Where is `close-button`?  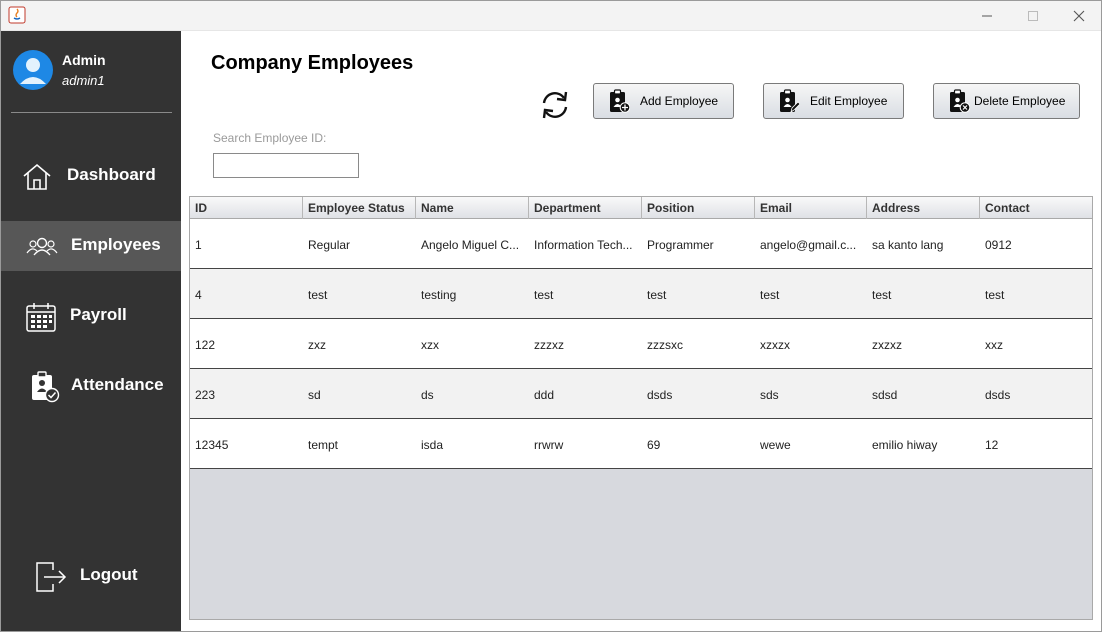
close-button is located at coordinates (1079, 15).